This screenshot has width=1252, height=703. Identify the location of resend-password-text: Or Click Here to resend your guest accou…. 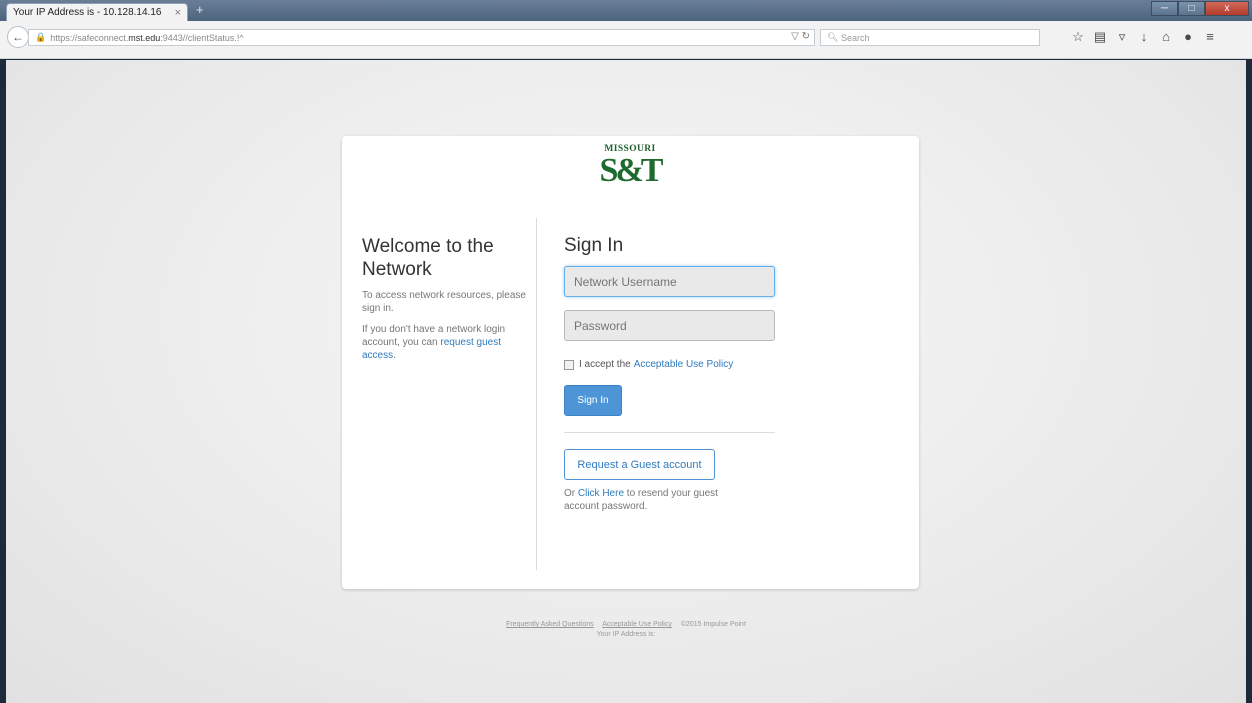
(641, 500).